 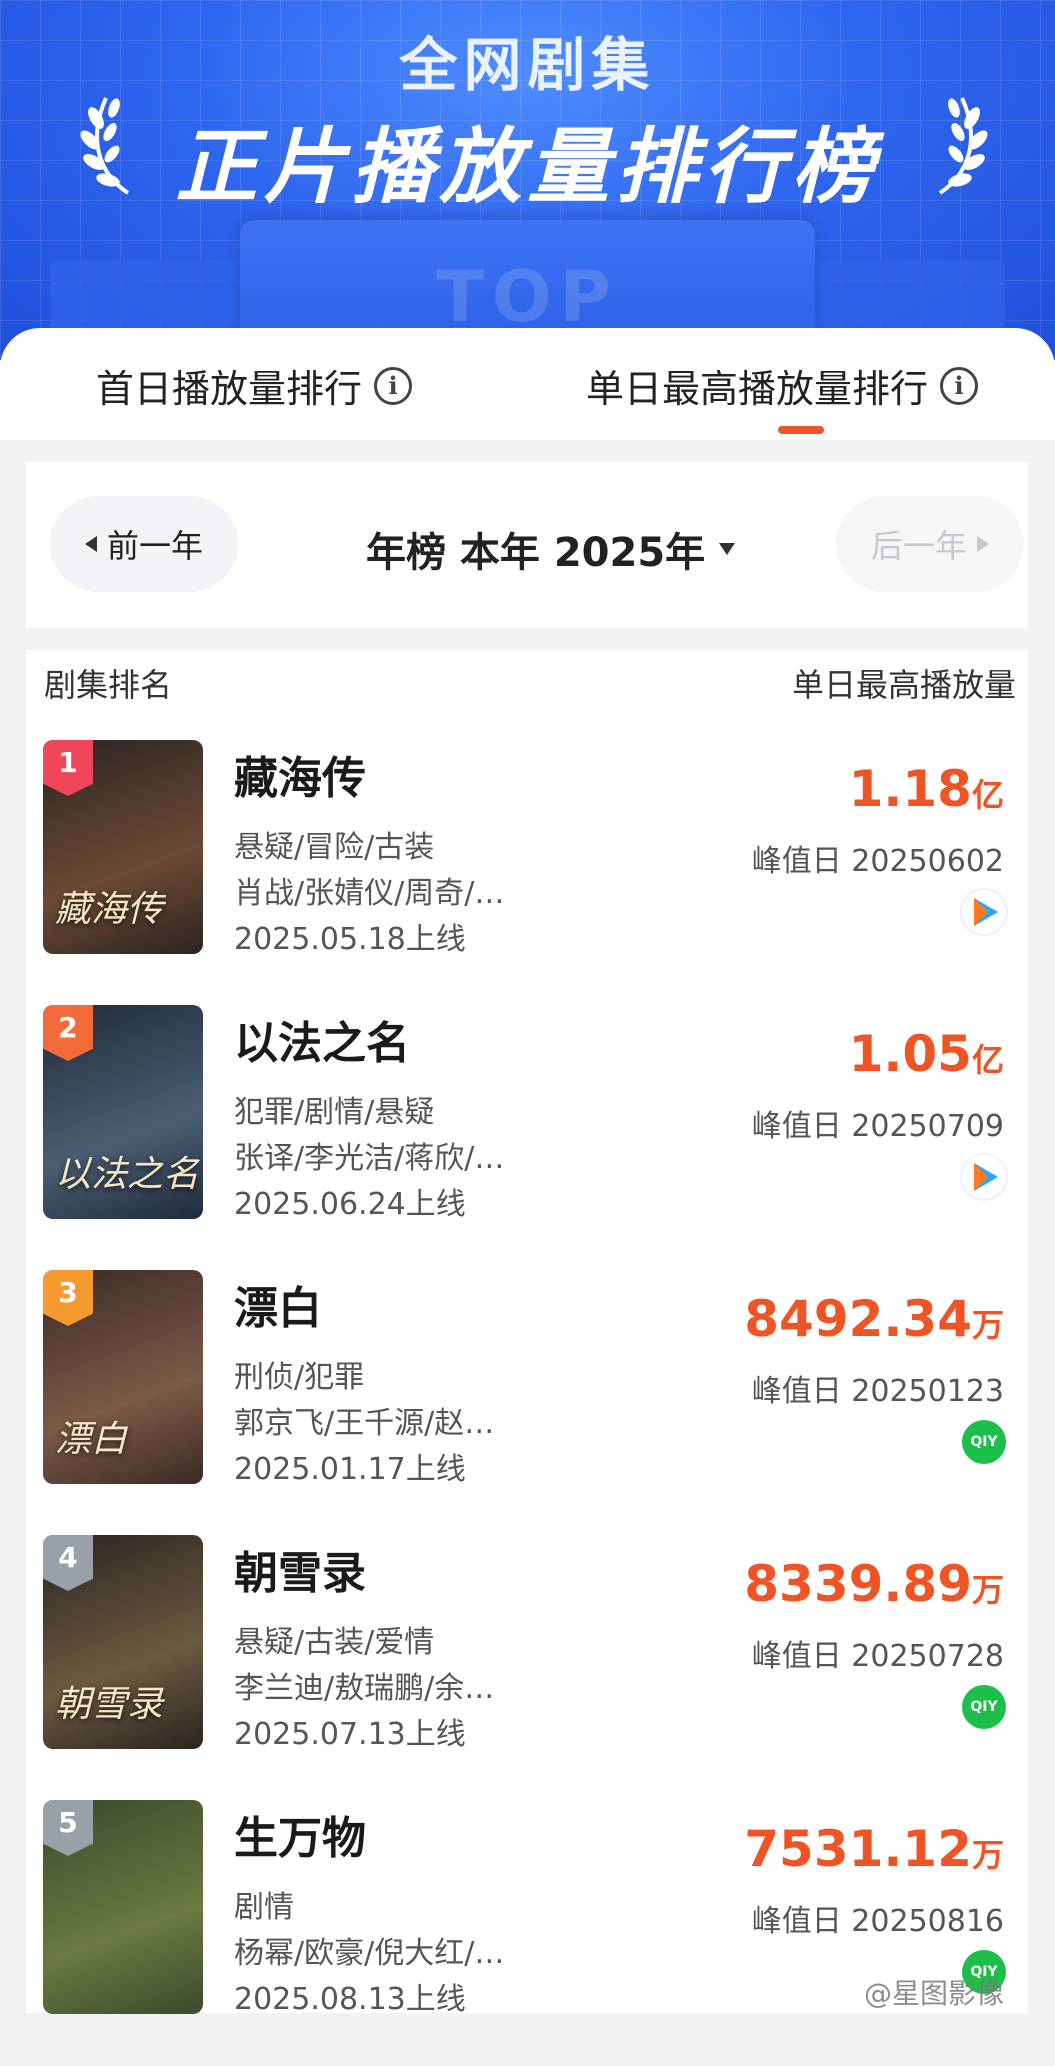 What do you see at coordinates (350, 1999) in the screenshot?
I see `release-date: 2025.08.13上线` at bounding box center [350, 1999].